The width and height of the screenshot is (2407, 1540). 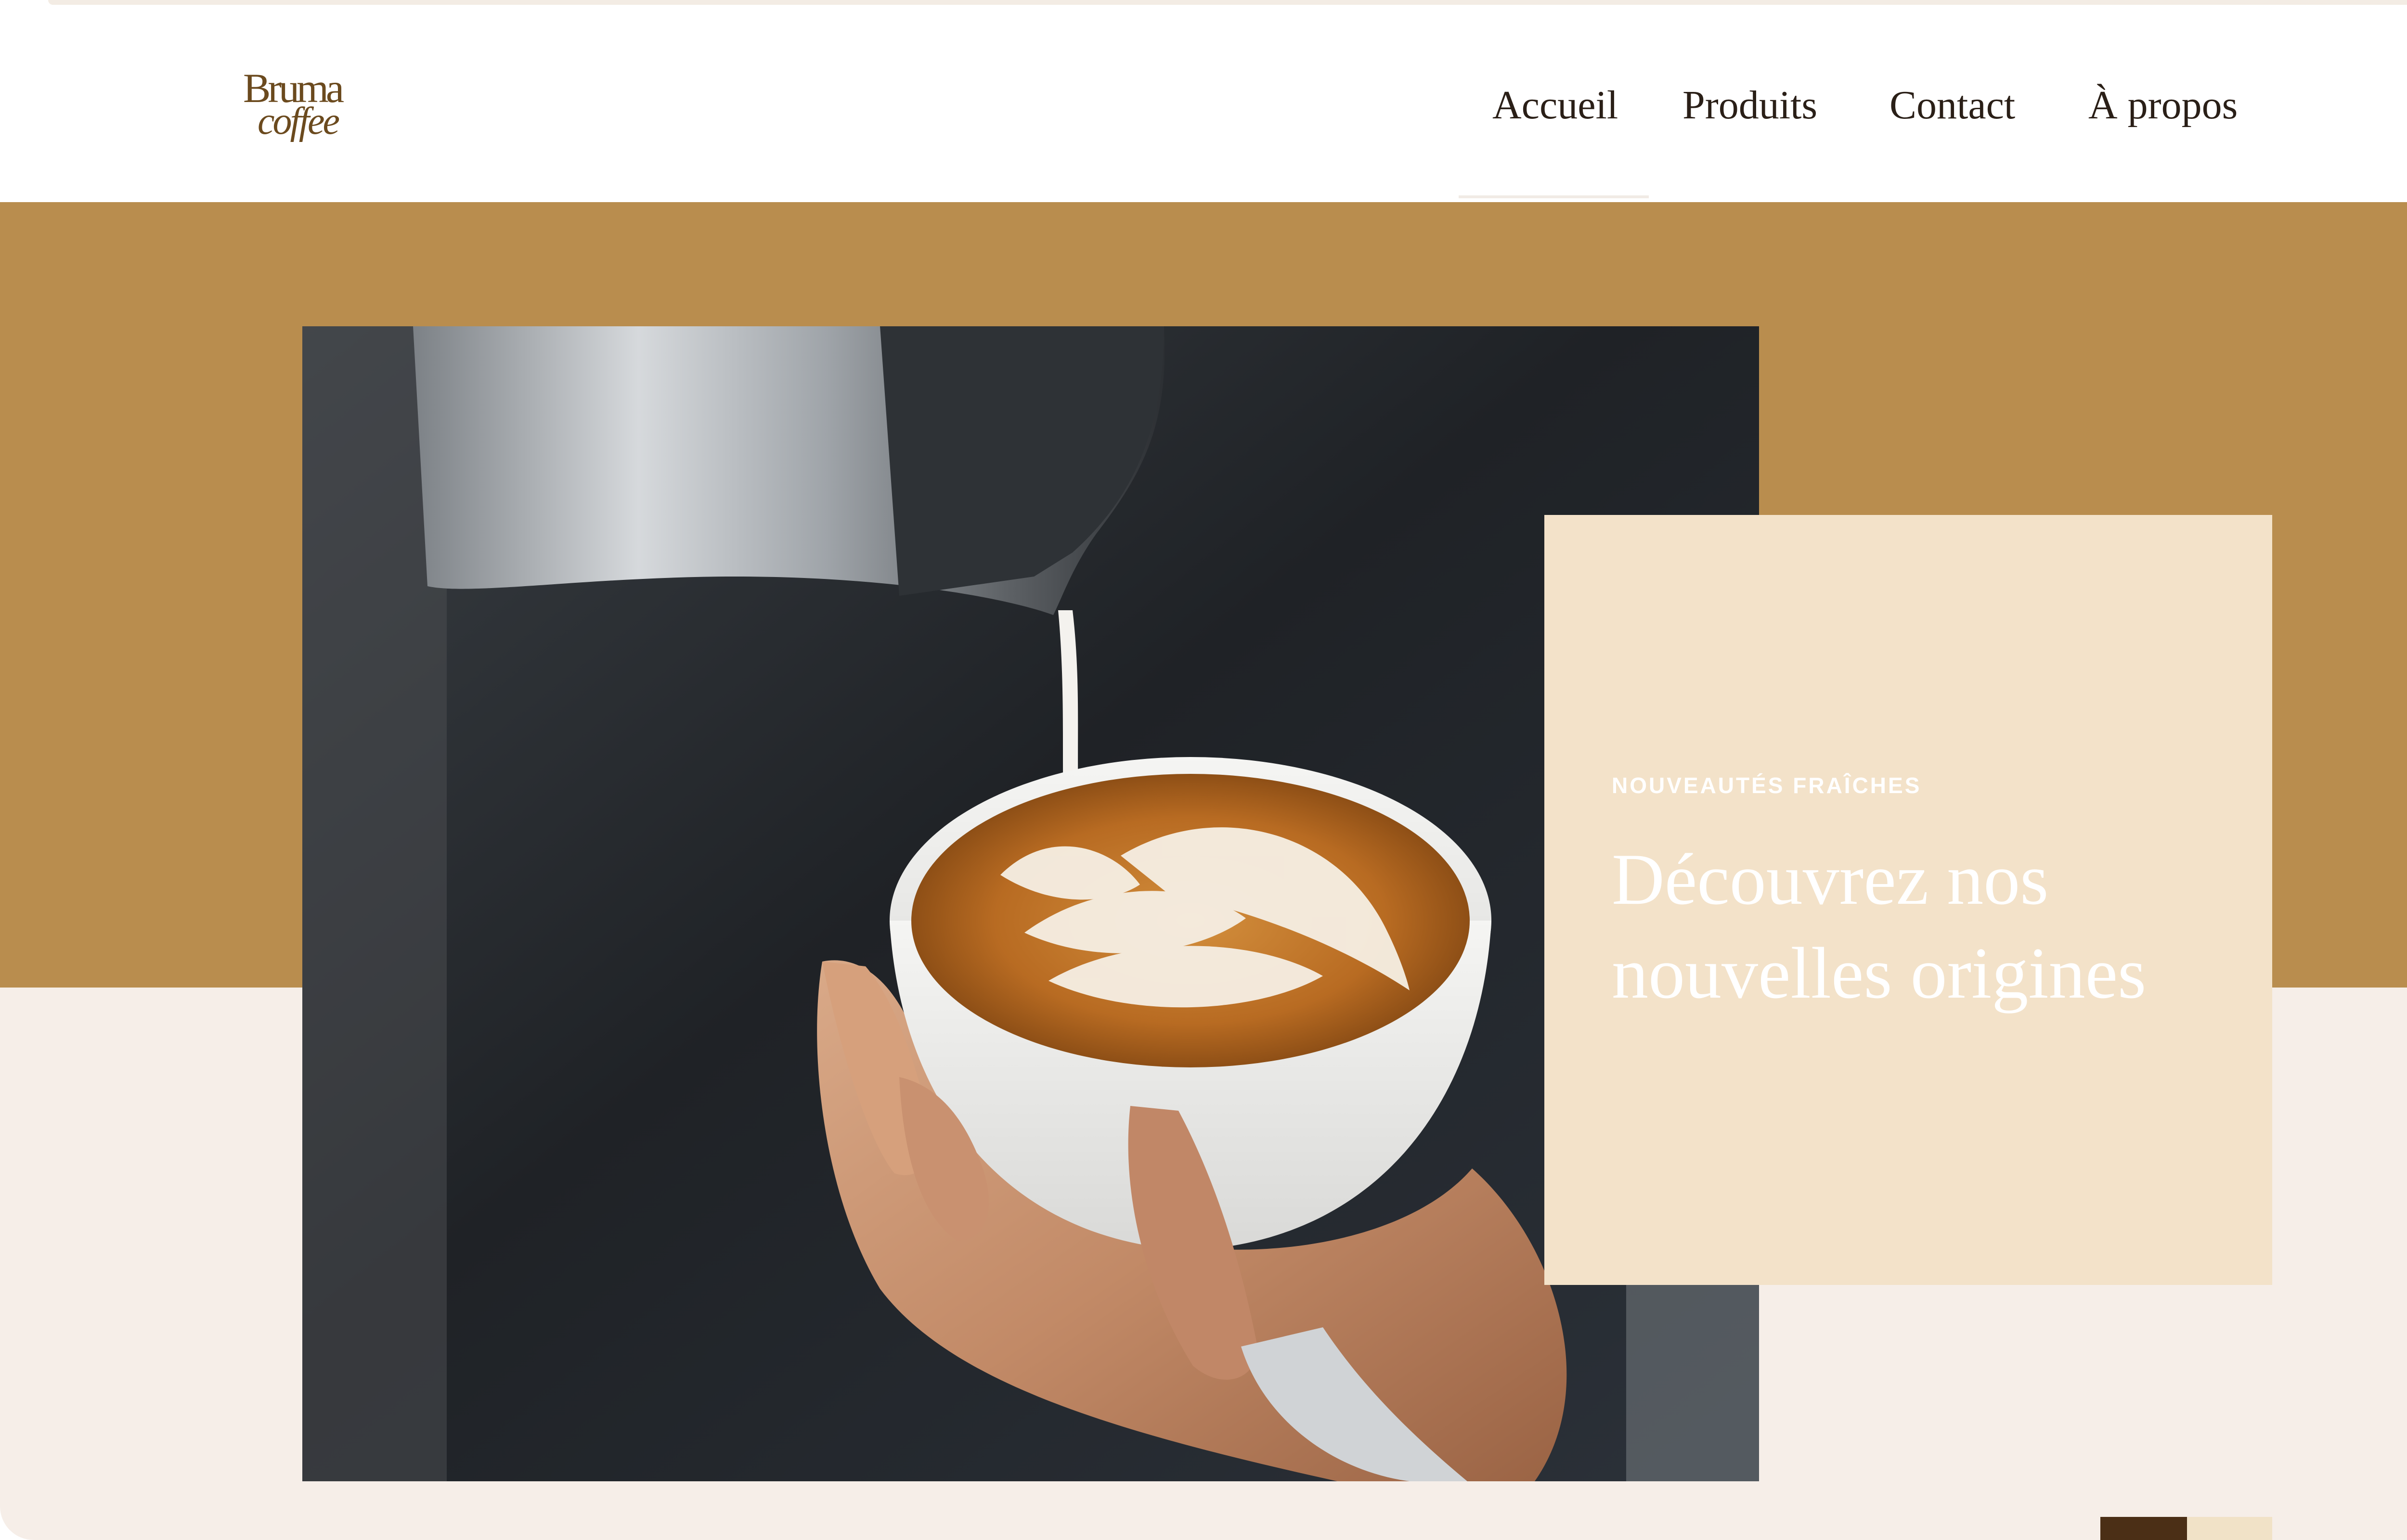 What do you see at coordinates (1554, 196) in the screenshot?
I see `nav-active-indicator` at bounding box center [1554, 196].